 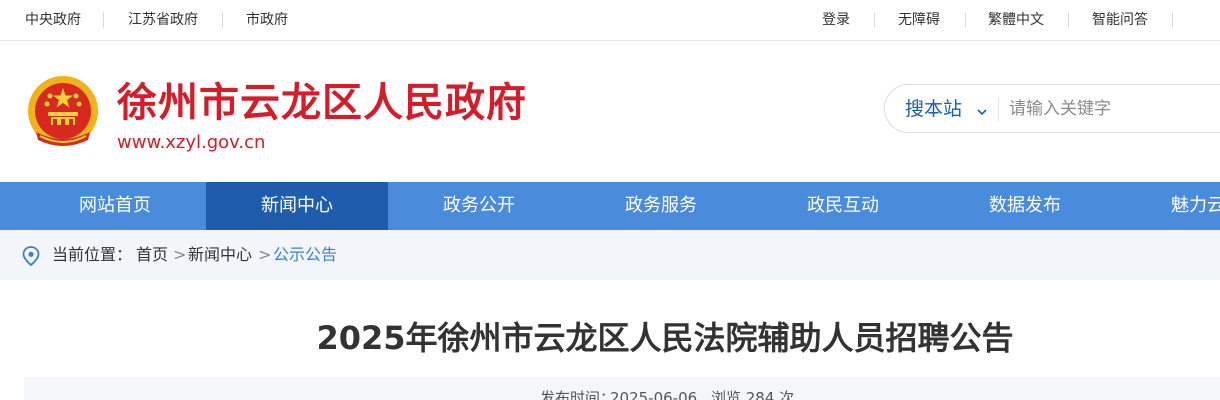 What do you see at coordinates (1109, 109) in the screenshot?
I see `search-input` at bounding box center [1109, 109].